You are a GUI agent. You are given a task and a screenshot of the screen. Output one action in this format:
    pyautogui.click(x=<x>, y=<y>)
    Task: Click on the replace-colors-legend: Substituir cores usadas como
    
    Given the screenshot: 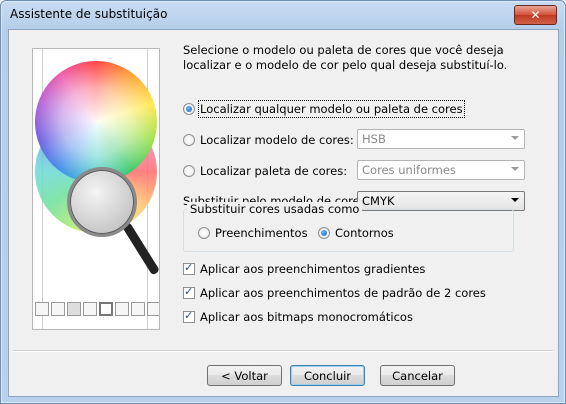 What is the action you would take?
    pyautogui.click(x=275, y=209)
    